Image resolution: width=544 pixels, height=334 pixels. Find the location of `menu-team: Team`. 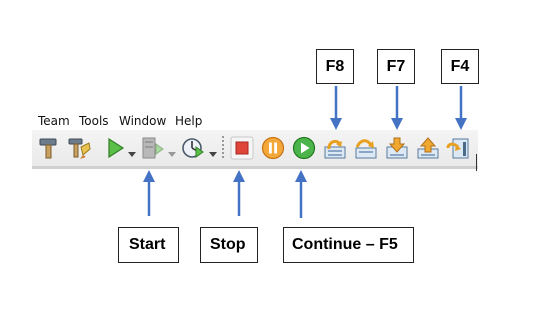

menu-team: Team is located at coordinates (54, 121).